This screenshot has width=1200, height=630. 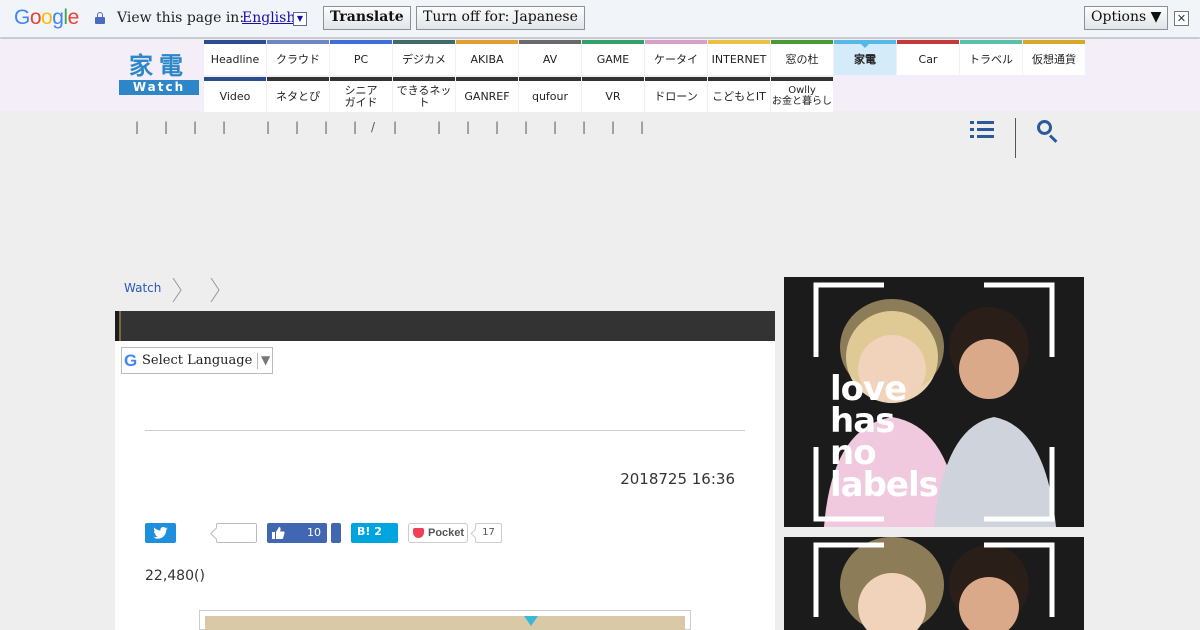 I want to click on hatena-label: B! 2, so click(x=369, y=531).